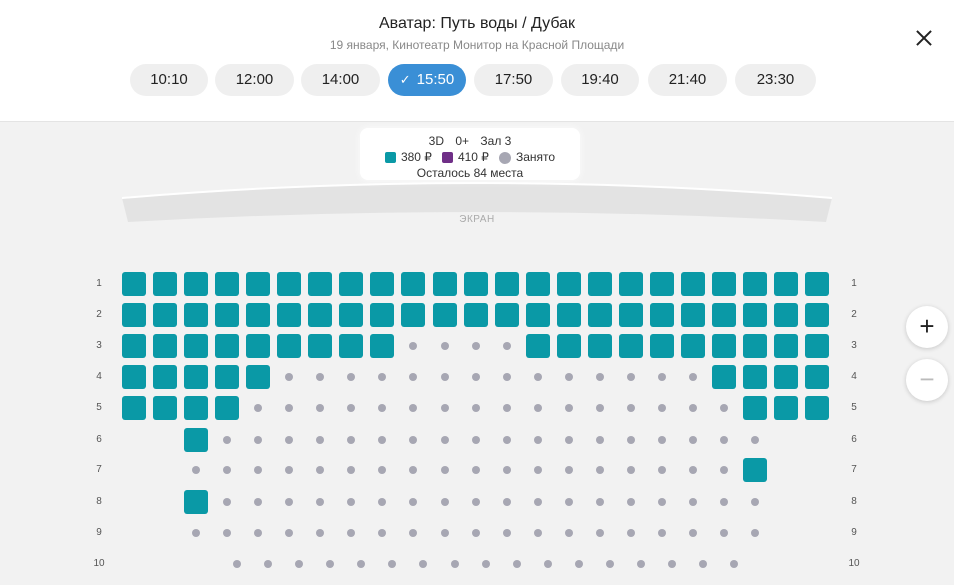  Describe the element at coordinates (600, 80) in the screenshot. I see `showtime-1940: 19:40` at that location.